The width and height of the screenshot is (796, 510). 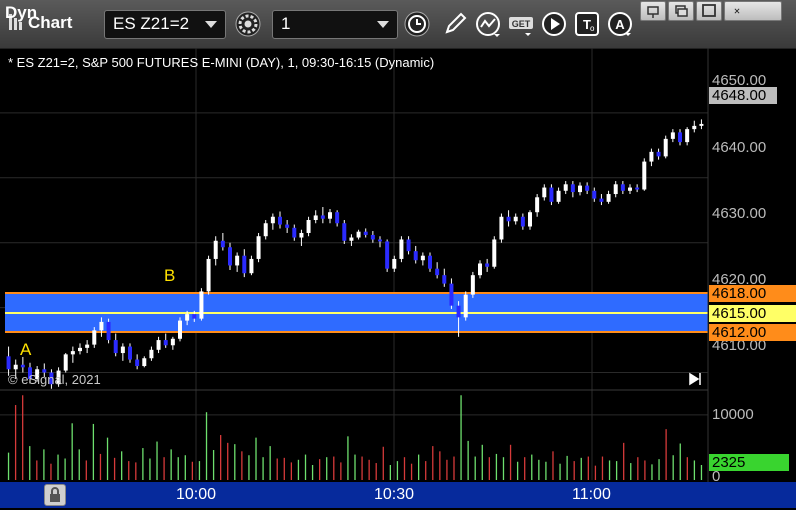 I want to click on alert-icon: A, so click(x=620, y=24).